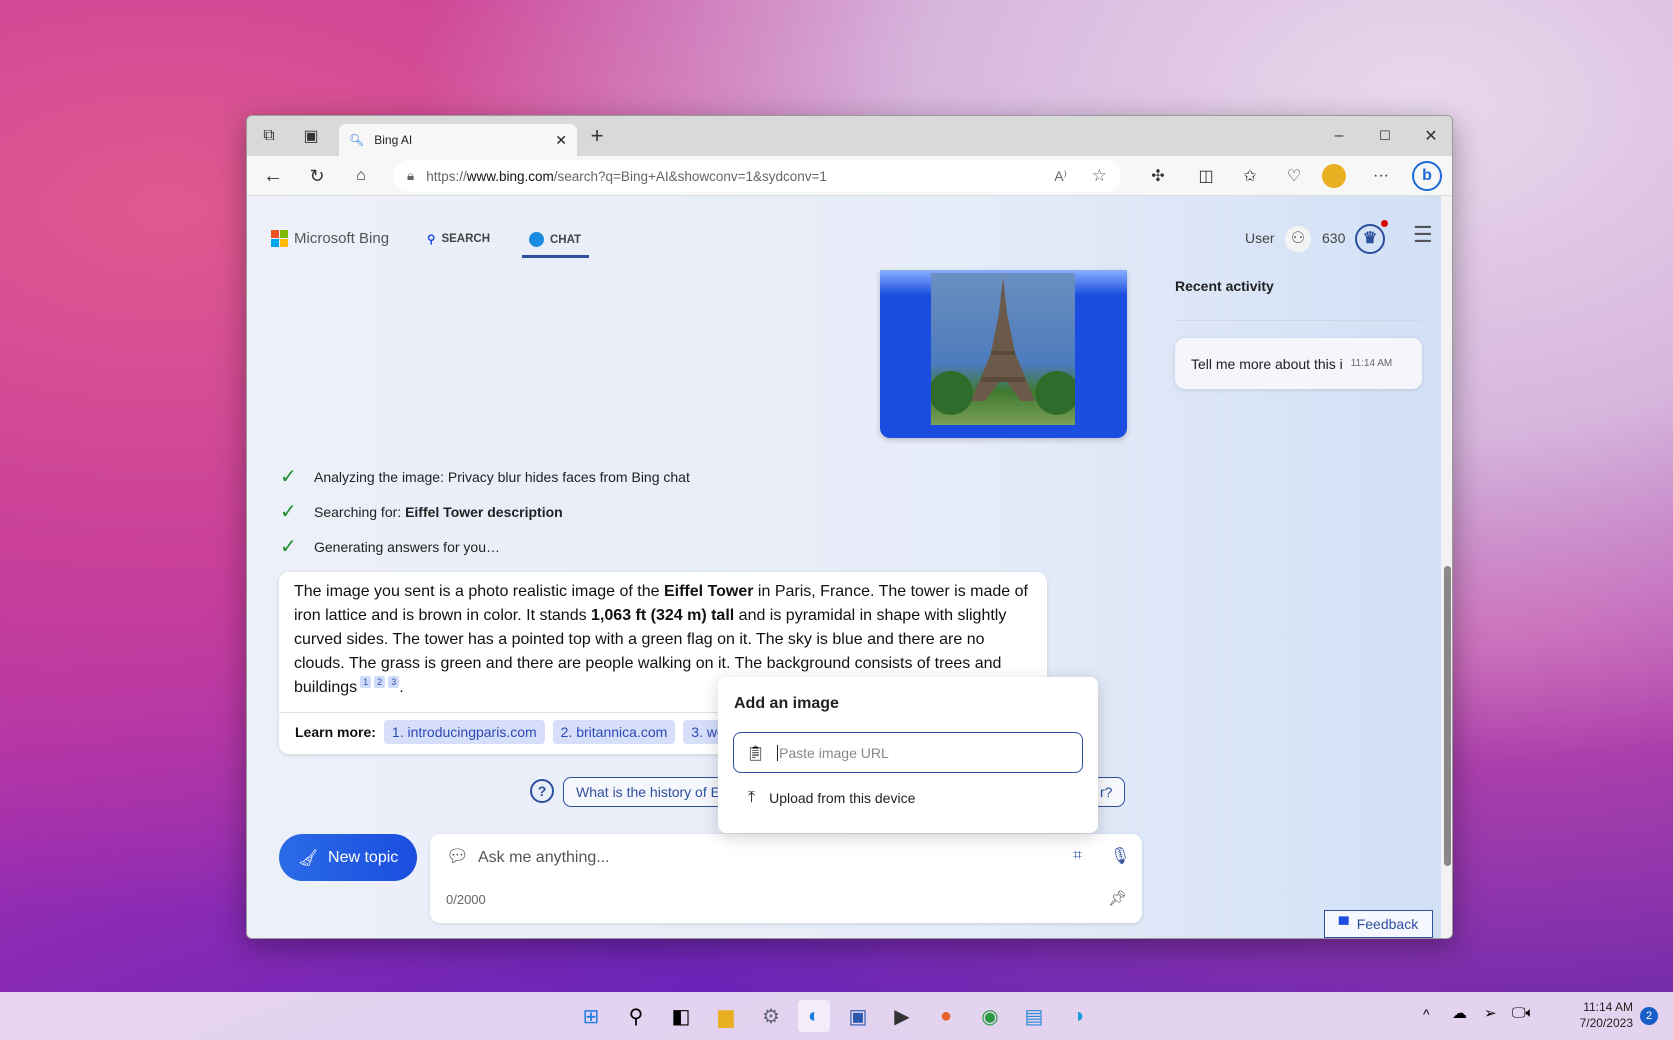 This screenshot has height=1040, width=1673. I want to click on source-link: 1. introducingparis.com, so click(464, 732).